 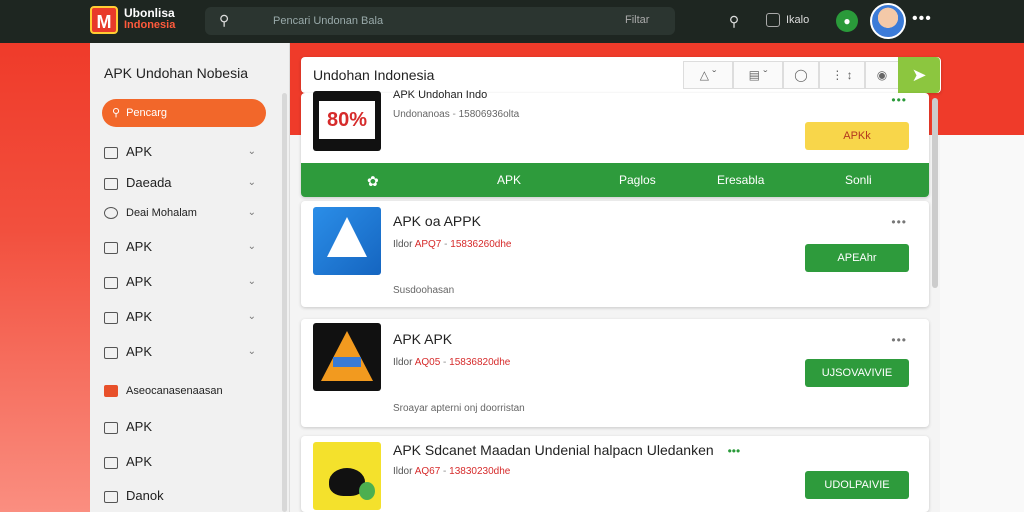 What do you see at coordinates (456, 114) in the screenshot?
I see `card-meta: Undonanoas - 15806936olta` at bounding box center [456, 114].